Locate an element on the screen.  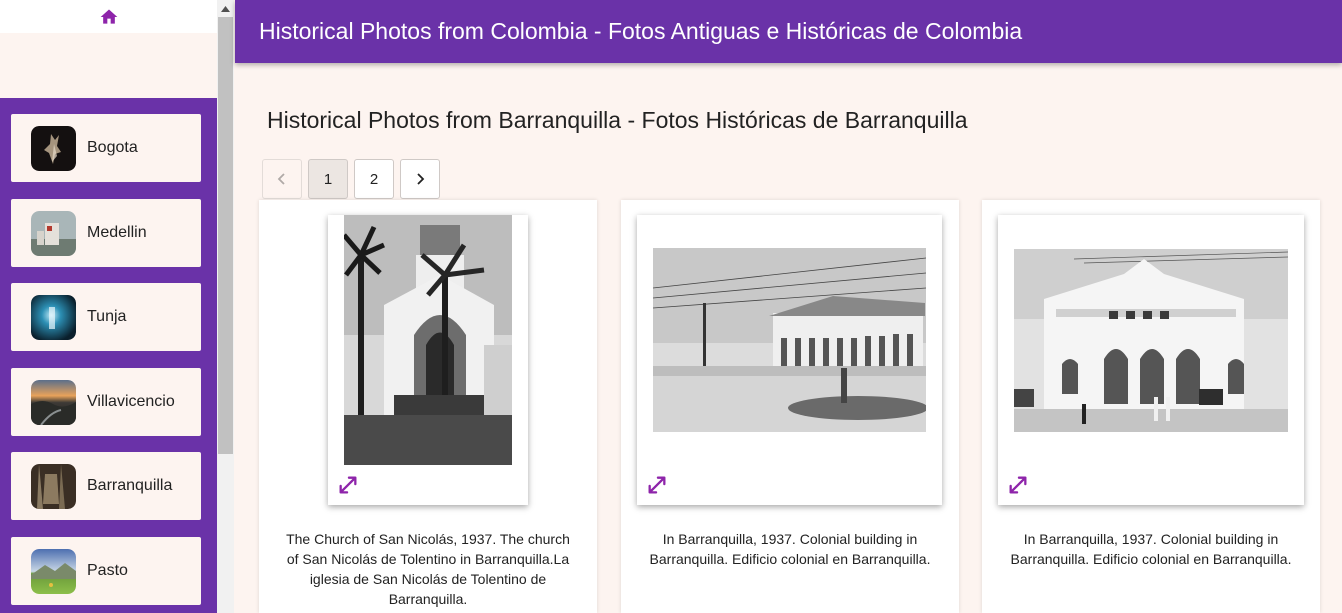
bogota-thumbnail is located at coordinates (53, 148).